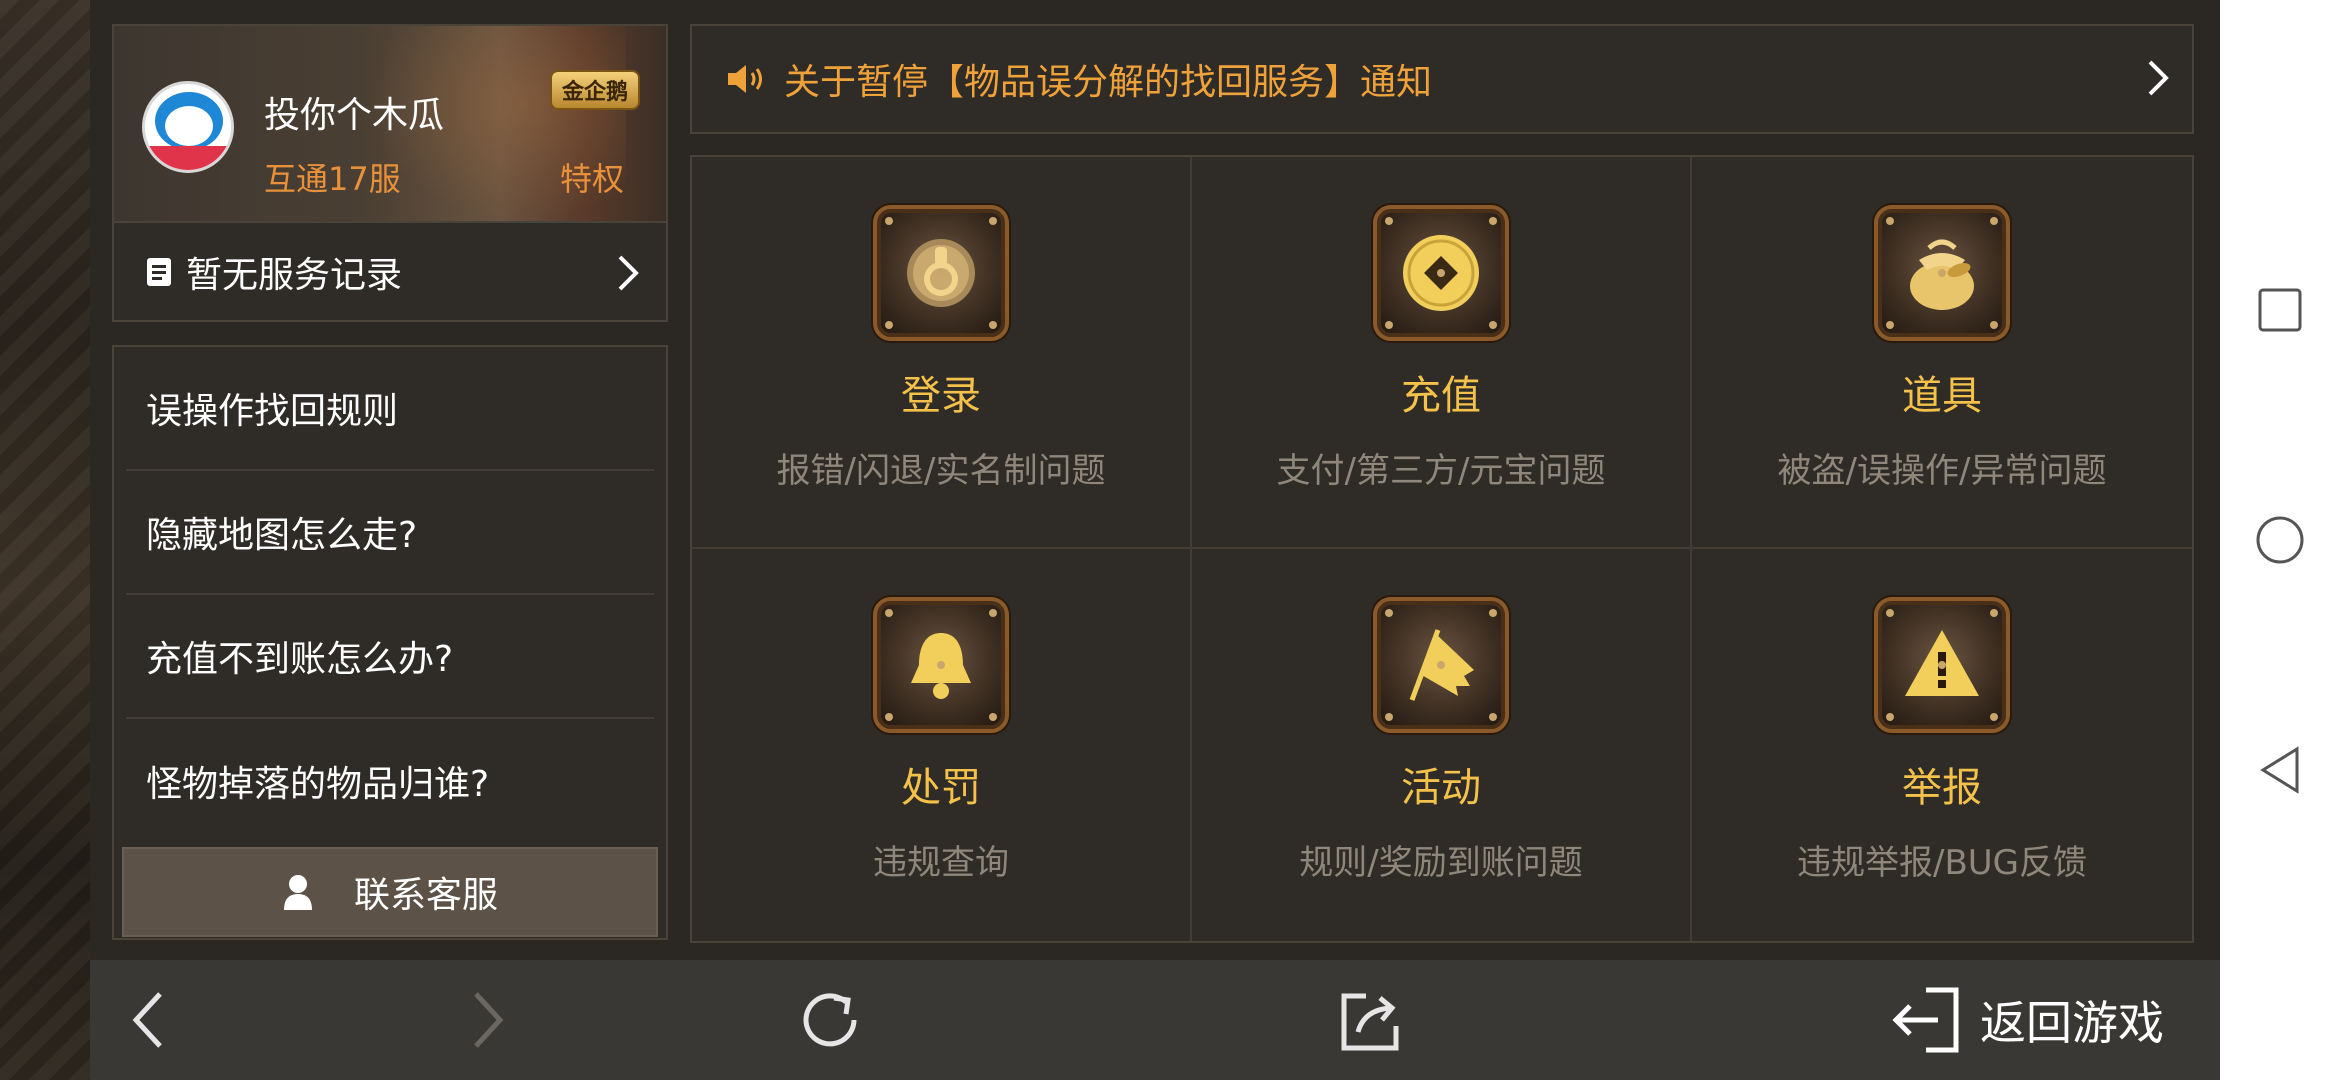 The height and width of the screenshot is (1080, 2340). Describe the element at coordinates (2072, 1023) in the screenshot. I see `back-to-game-label: 返回游戏` at that location.